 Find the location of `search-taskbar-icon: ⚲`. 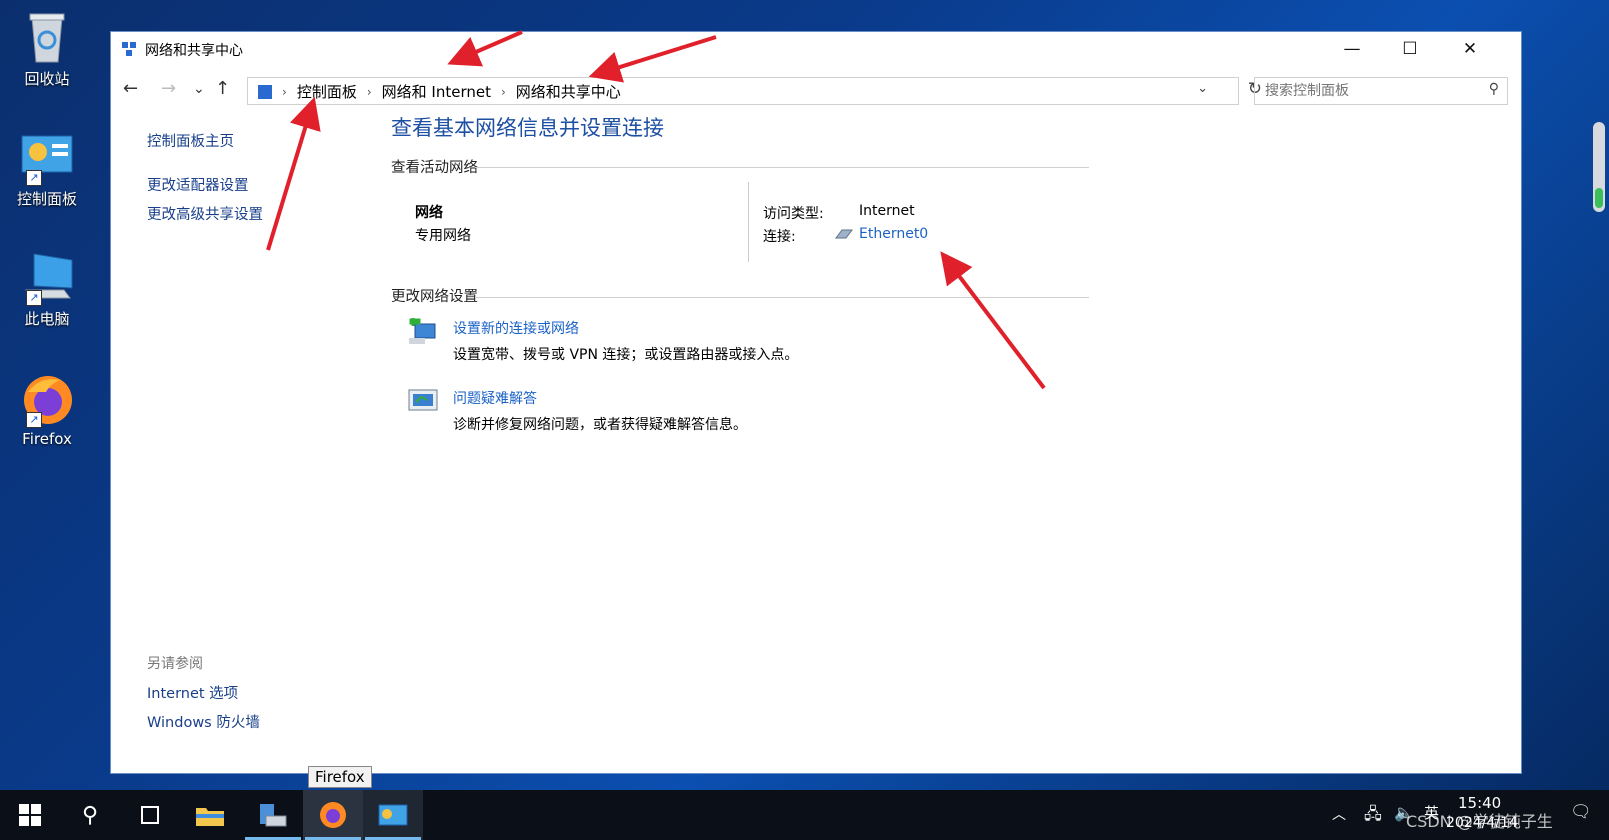

search-taskbar-icon: ⚲ is located at coordinates (90, 815).